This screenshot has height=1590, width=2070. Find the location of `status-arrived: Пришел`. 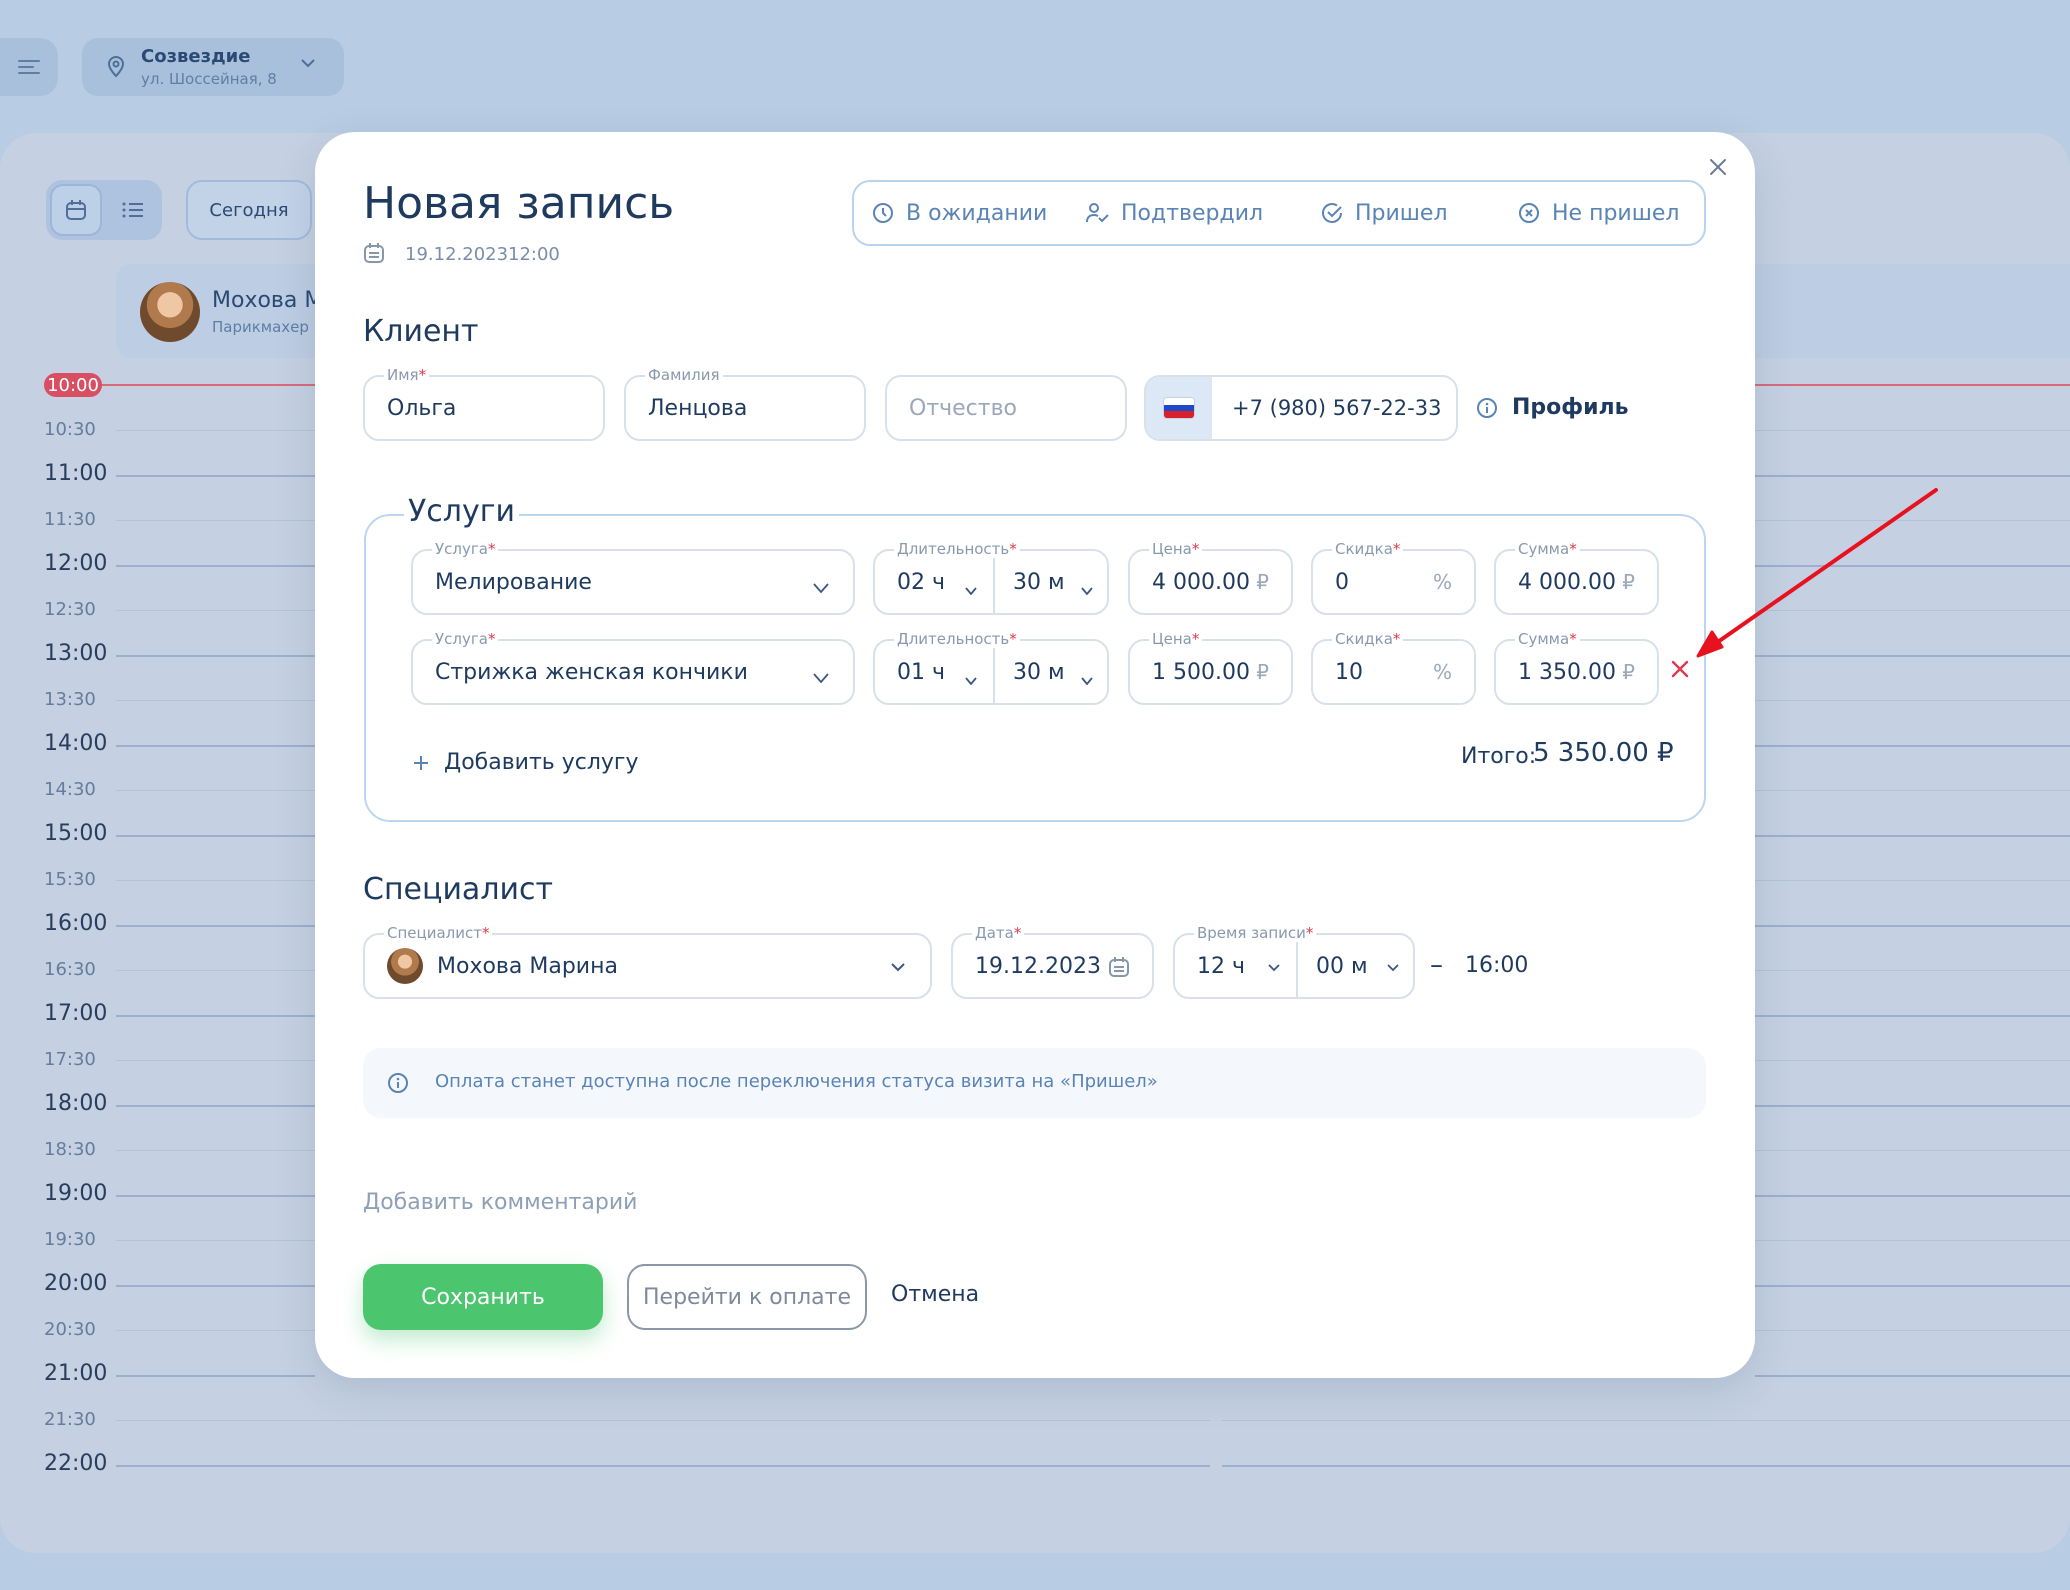

status-arrived: Пришел is located at coordinates (1384, 213).